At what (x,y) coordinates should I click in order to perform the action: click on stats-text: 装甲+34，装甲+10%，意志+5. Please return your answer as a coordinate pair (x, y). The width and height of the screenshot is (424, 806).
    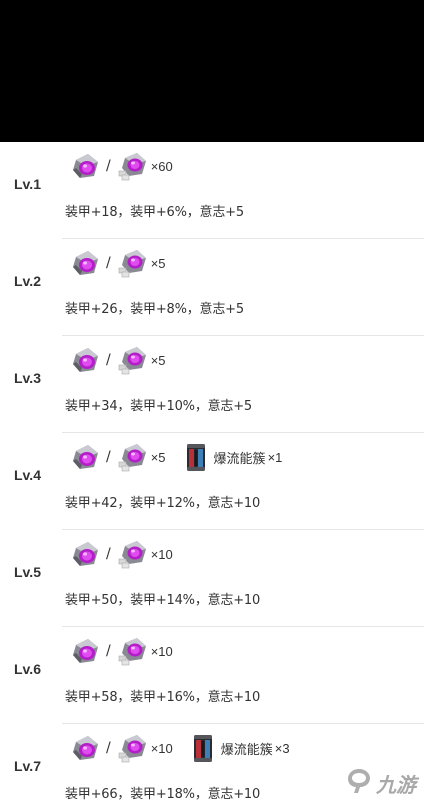
    Looking at the image, I should click on (158, 406).